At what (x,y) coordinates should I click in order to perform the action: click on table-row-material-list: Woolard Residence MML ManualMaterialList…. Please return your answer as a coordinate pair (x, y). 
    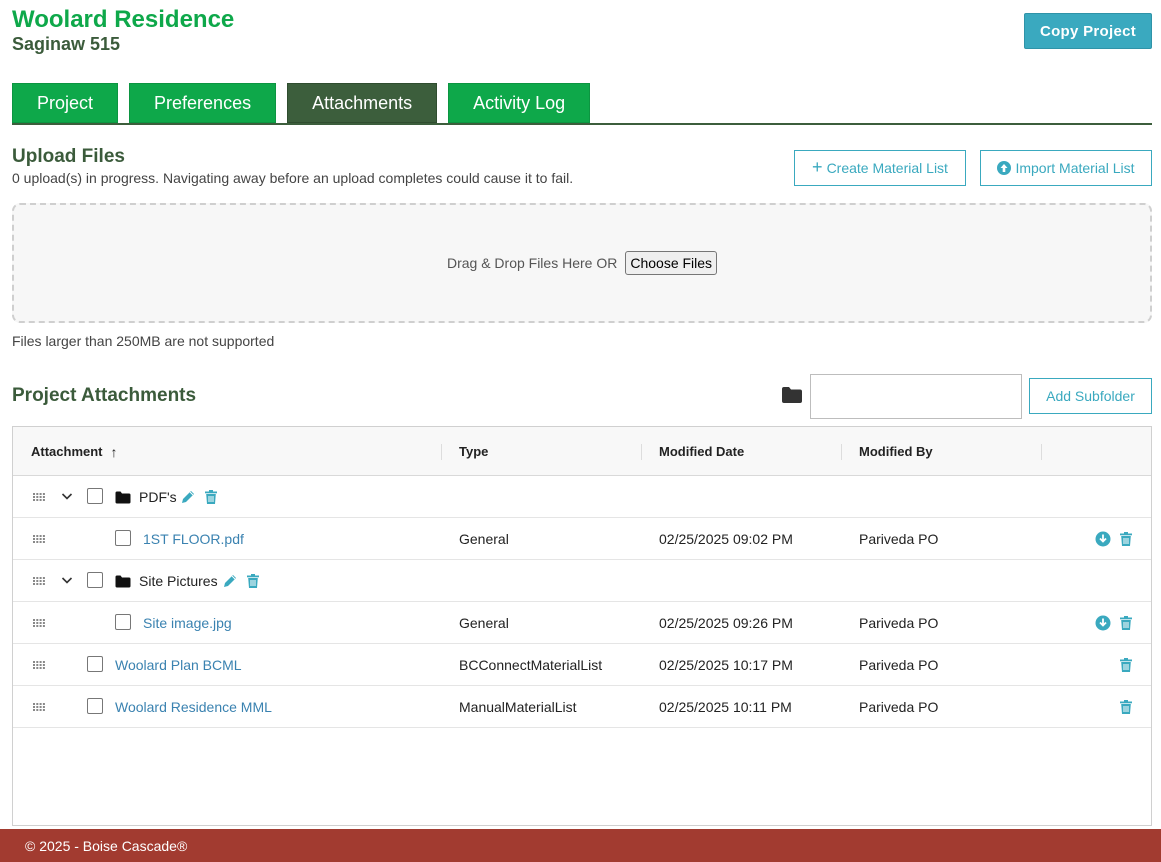
    Looking at the image, I should click on (582, 707).